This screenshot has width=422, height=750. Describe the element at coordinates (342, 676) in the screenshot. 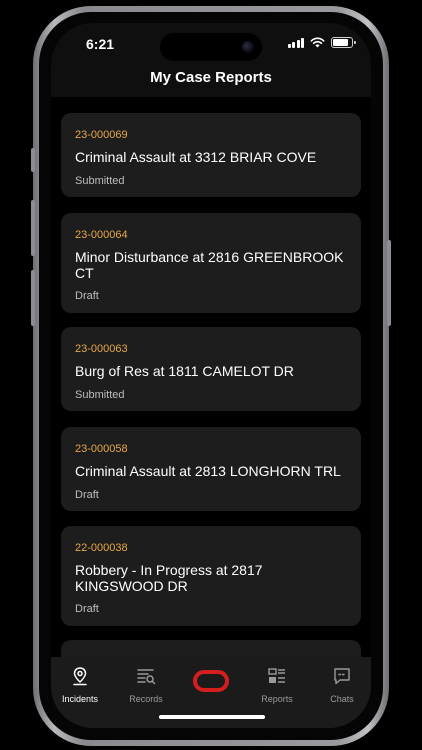

I see `chat-bubble-icon` at that location.